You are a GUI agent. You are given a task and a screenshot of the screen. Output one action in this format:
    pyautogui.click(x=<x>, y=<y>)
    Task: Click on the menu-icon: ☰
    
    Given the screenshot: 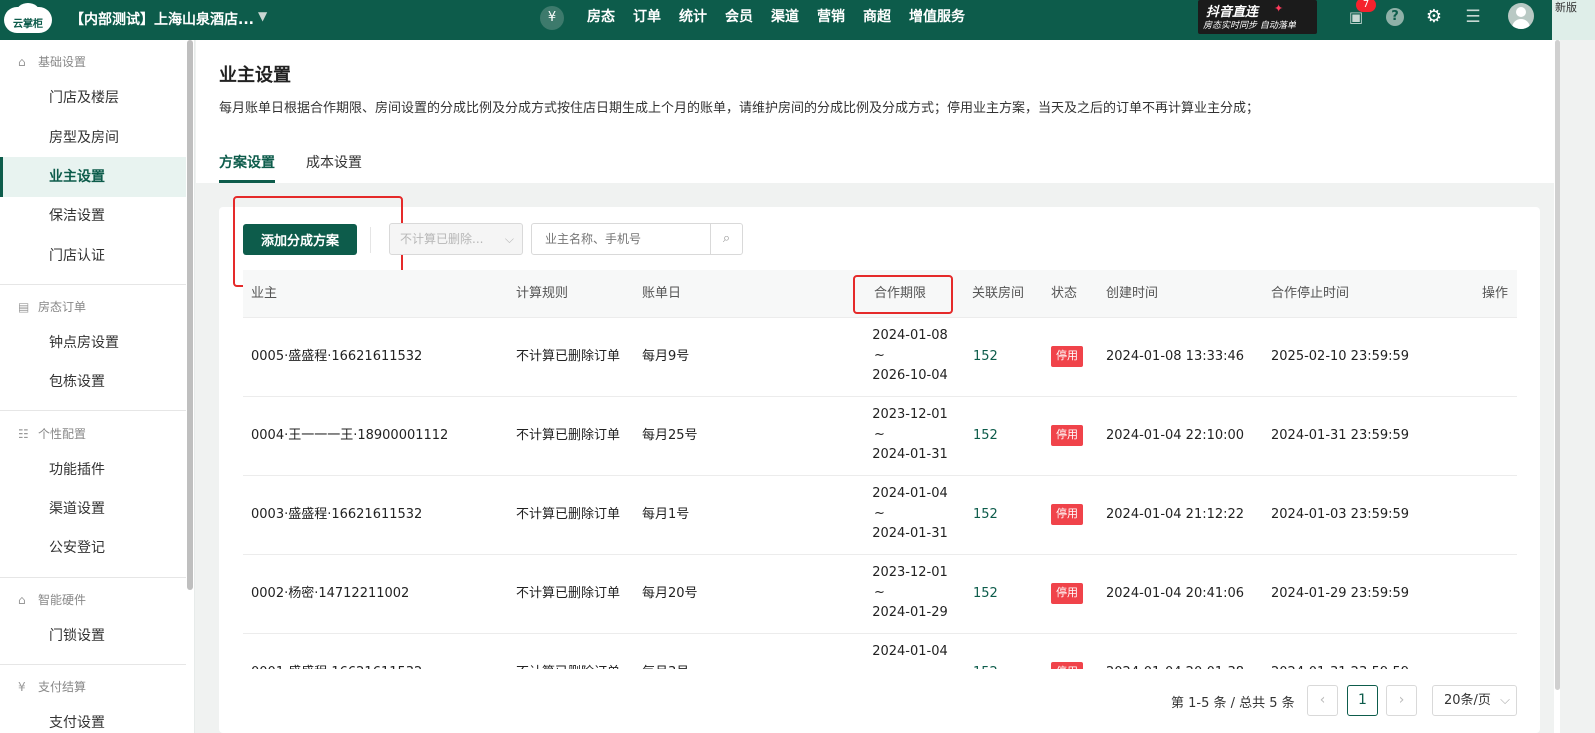 What is the action you would take?
    pyautogui.click(x=1473, y=17)
    